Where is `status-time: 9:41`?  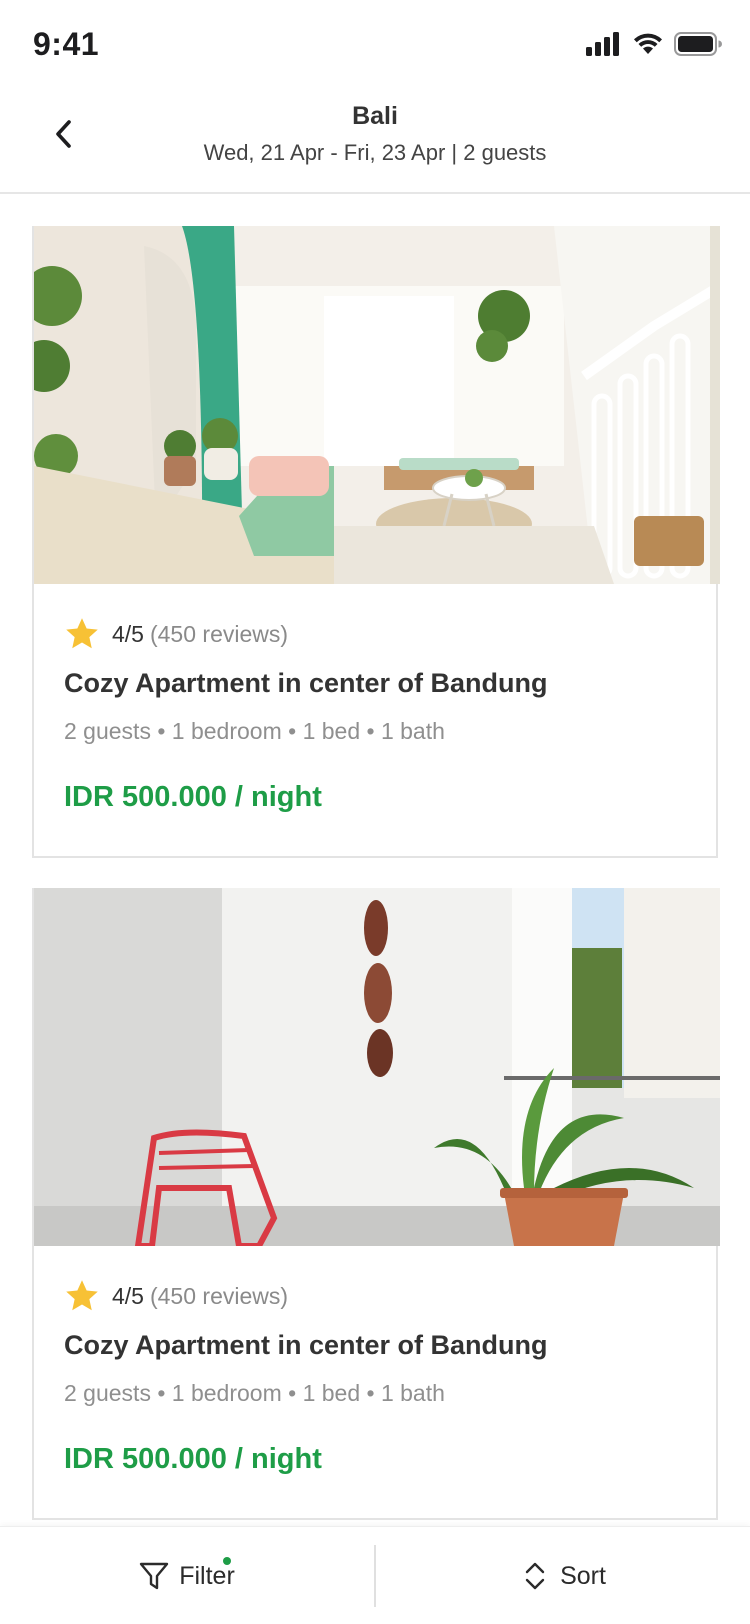
status-time: 9:41 is located at coordinates (66, 44).